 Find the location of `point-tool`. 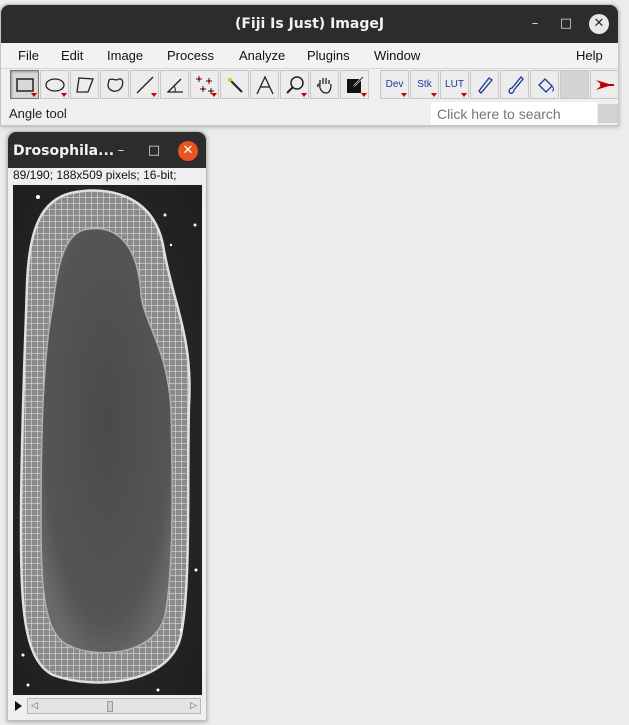

point-tool is located at coordinates (204, 84).